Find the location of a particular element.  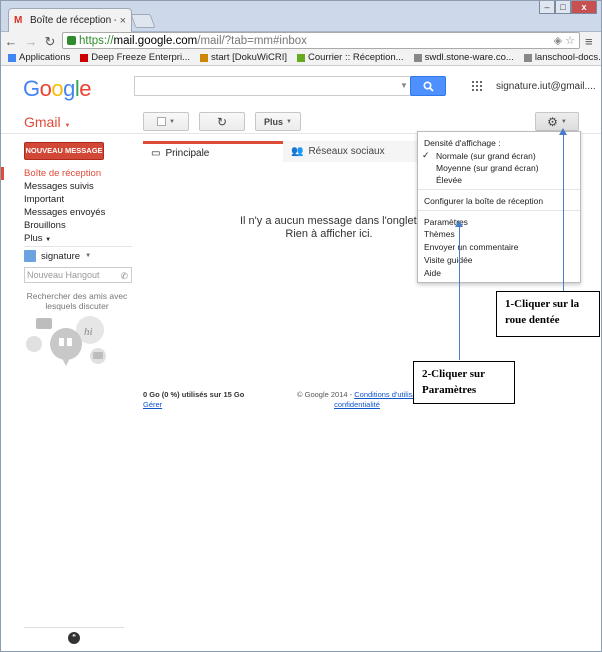

checkbox-icon is located at coordinates (162, 121).